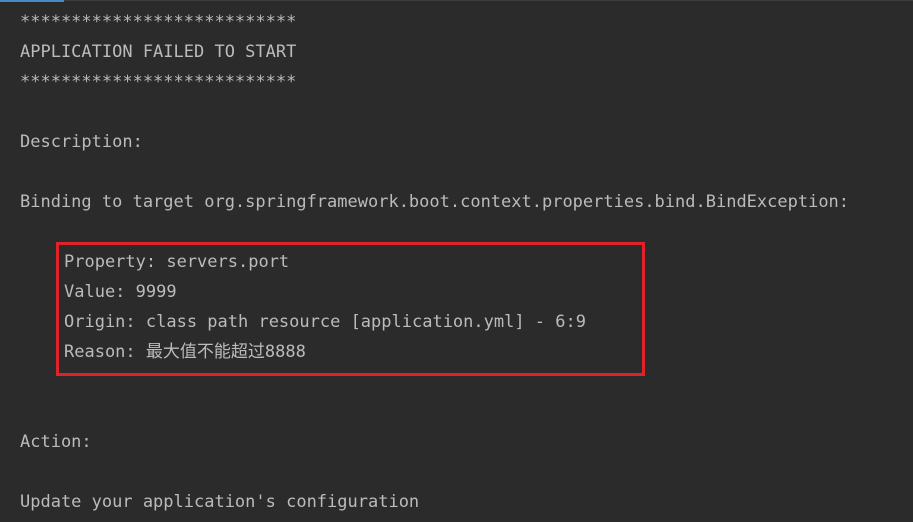 Image resolution: width=913 pixels, height=522 pixels. What do you see at coordinates (158, 52) in the screenshot?
I see `error-title: APPLICATION FAILED TO START` at bounding box center [158, 52].